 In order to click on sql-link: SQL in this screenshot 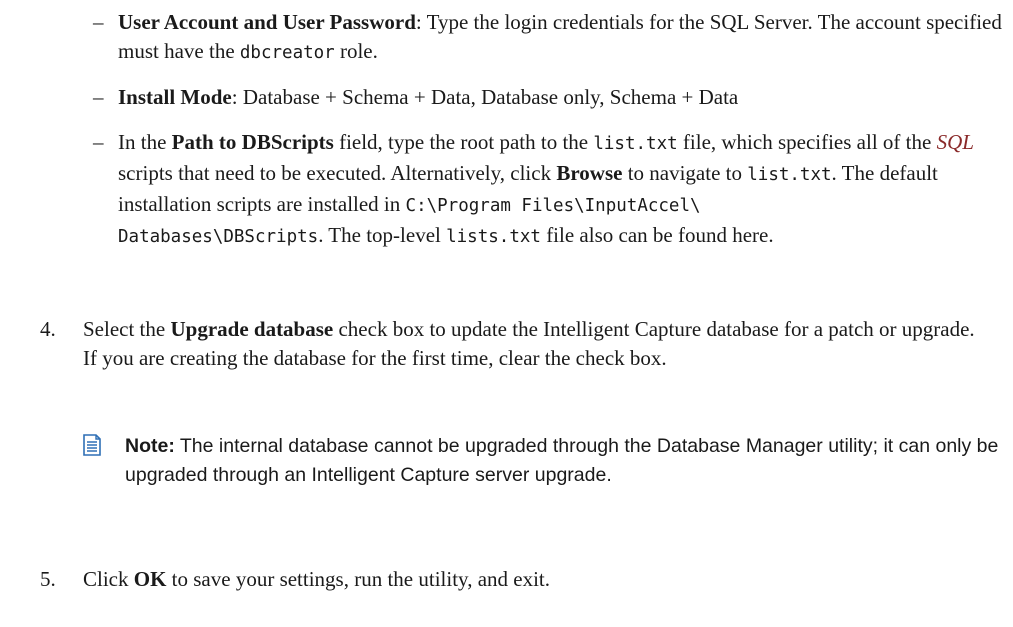, I will do `click(955, 142)`.